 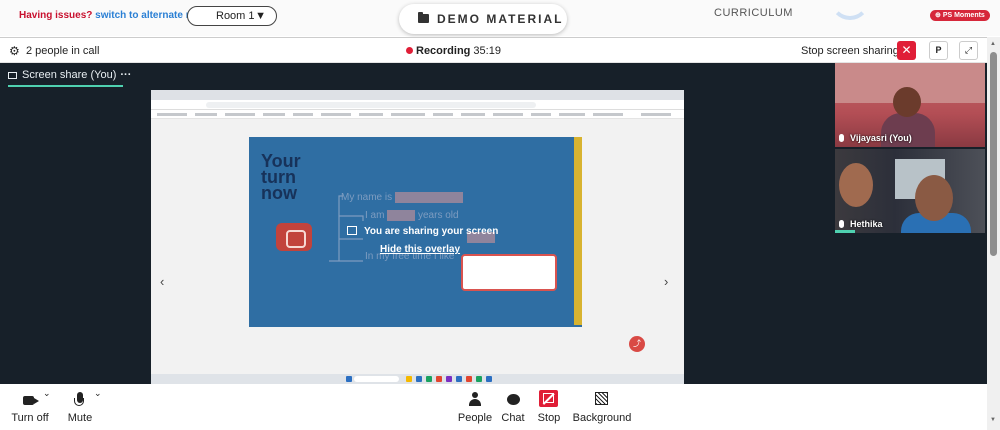 What do you see at coordinates (12, 75) in the screenshot?
I see `monitor-icon` at bounding box center [12, 75].